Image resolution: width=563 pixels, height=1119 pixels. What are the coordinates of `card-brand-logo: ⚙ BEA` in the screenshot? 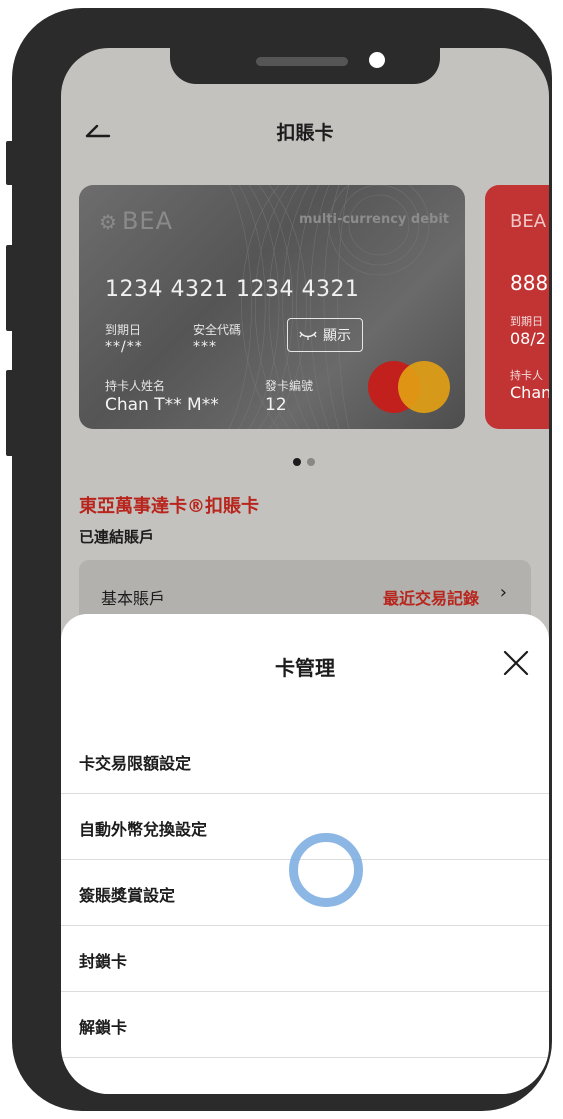 It's located at (136, 221).